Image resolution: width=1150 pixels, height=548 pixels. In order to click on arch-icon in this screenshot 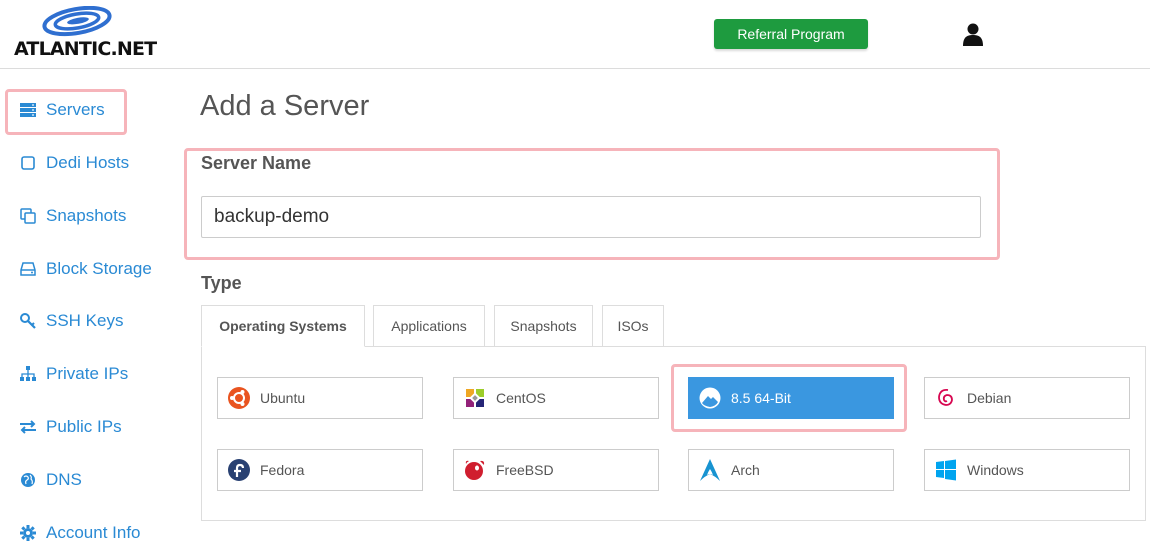, I will do `click(710, 470)`.